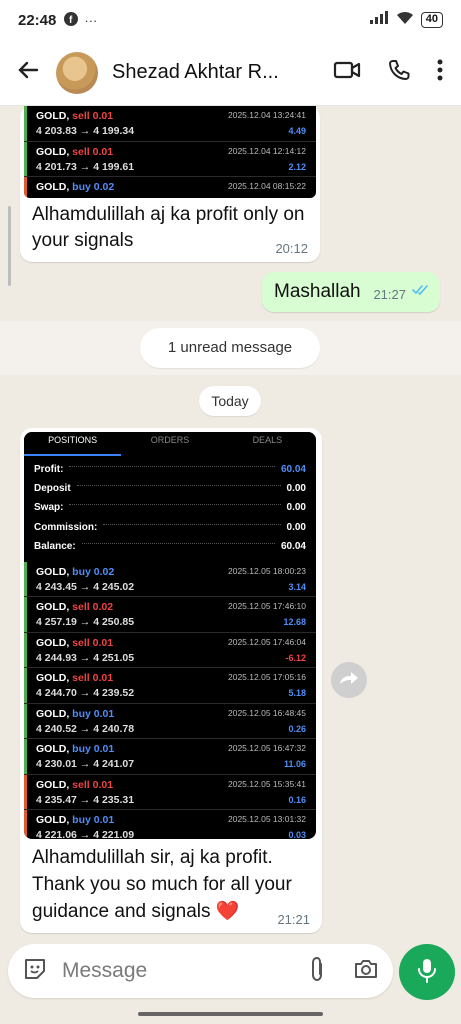 The width and height of the screenshot is (461, 1024). Describe the element at coordinates (93, 116) in the screenshot. I see `trade-direction: sell 0.01` at that location.